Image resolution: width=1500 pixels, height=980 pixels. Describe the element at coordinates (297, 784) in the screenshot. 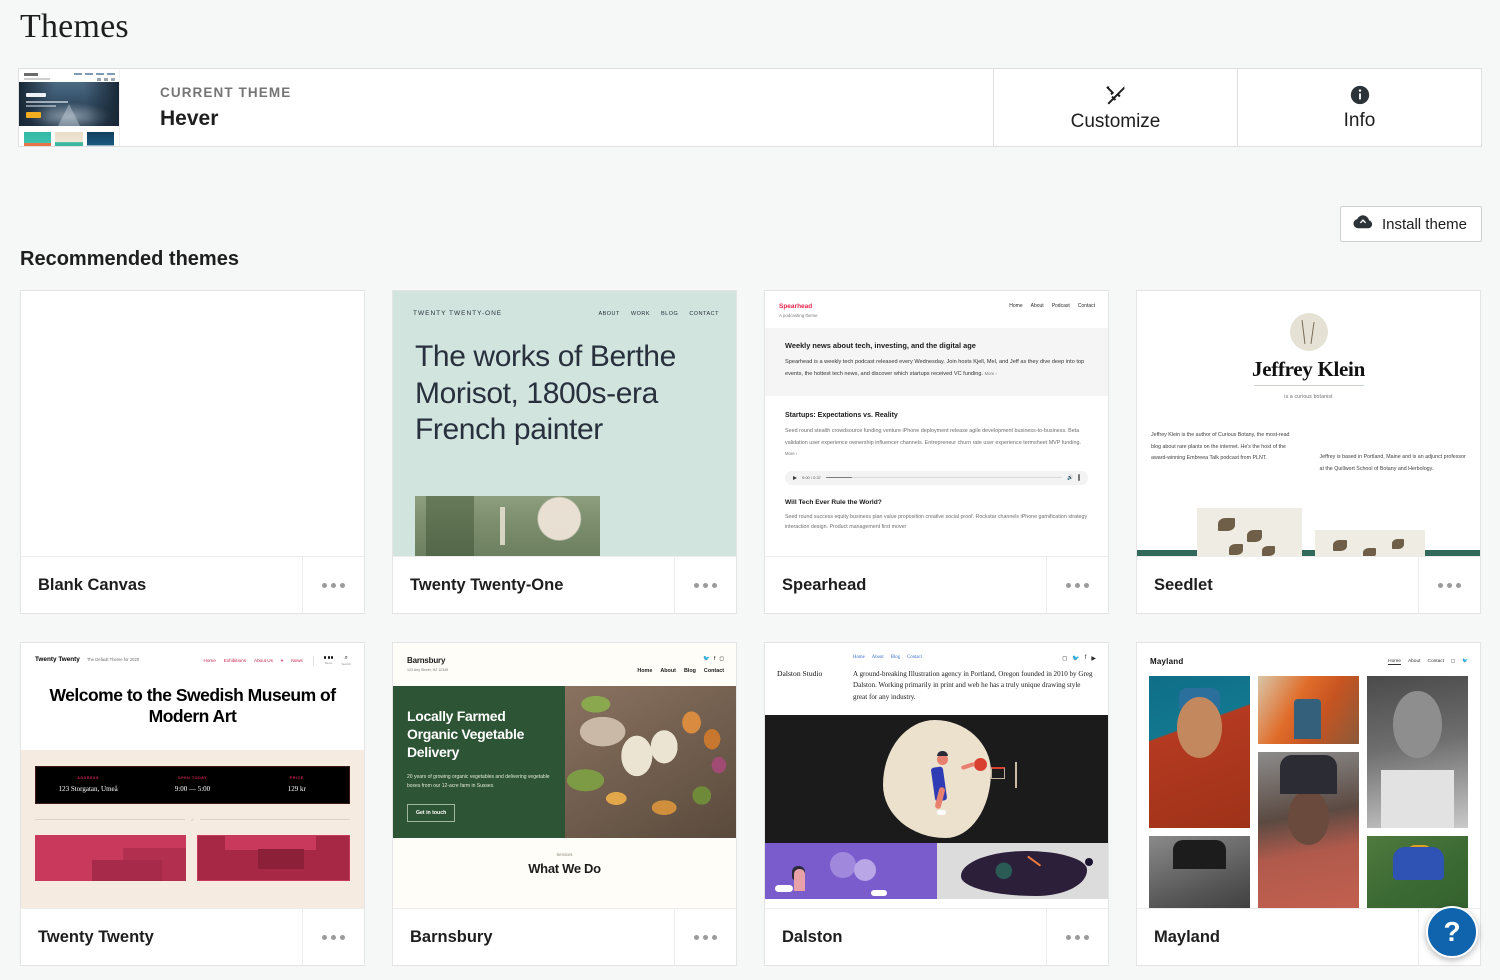

I see `fact-item: PRICE 129 kr` at that location.